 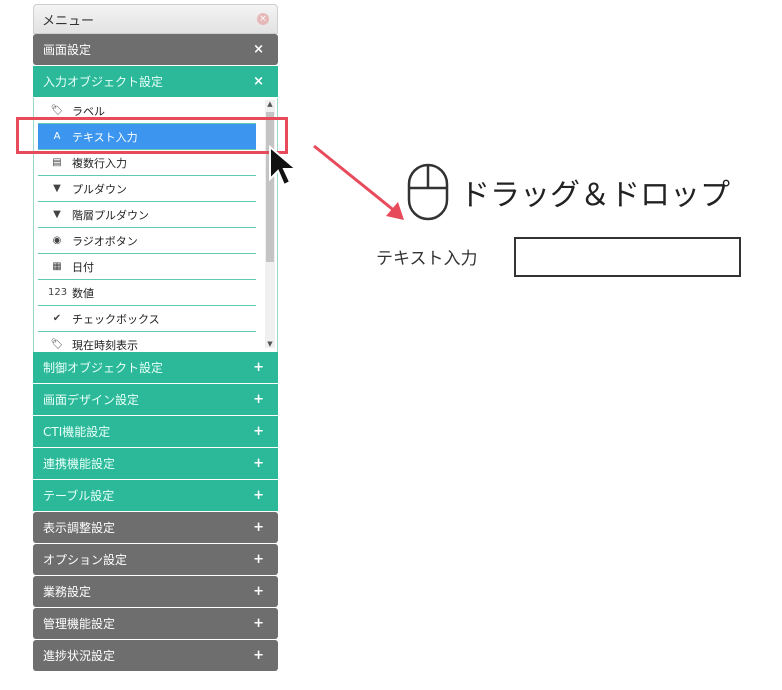 I want to click on section-input-objects: 入力オブジェクト設定 ×, so click(x=155, y=81).